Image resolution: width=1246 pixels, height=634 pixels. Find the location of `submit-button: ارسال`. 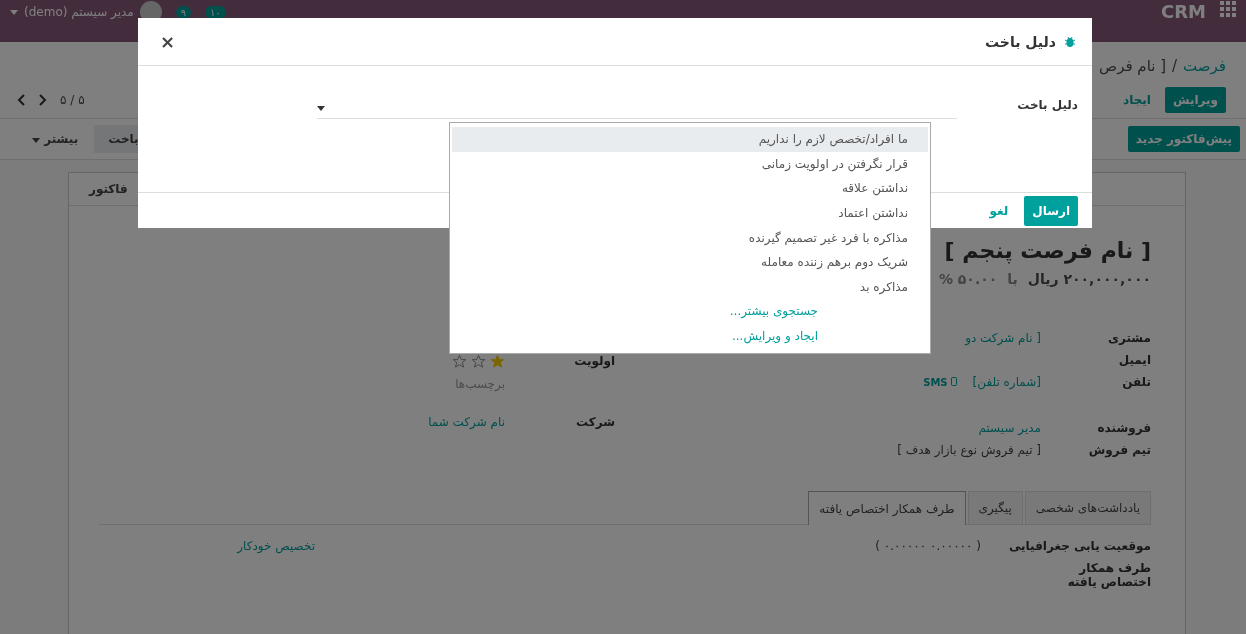

submit-button: ارسال is located at coordinates (1051, 210).